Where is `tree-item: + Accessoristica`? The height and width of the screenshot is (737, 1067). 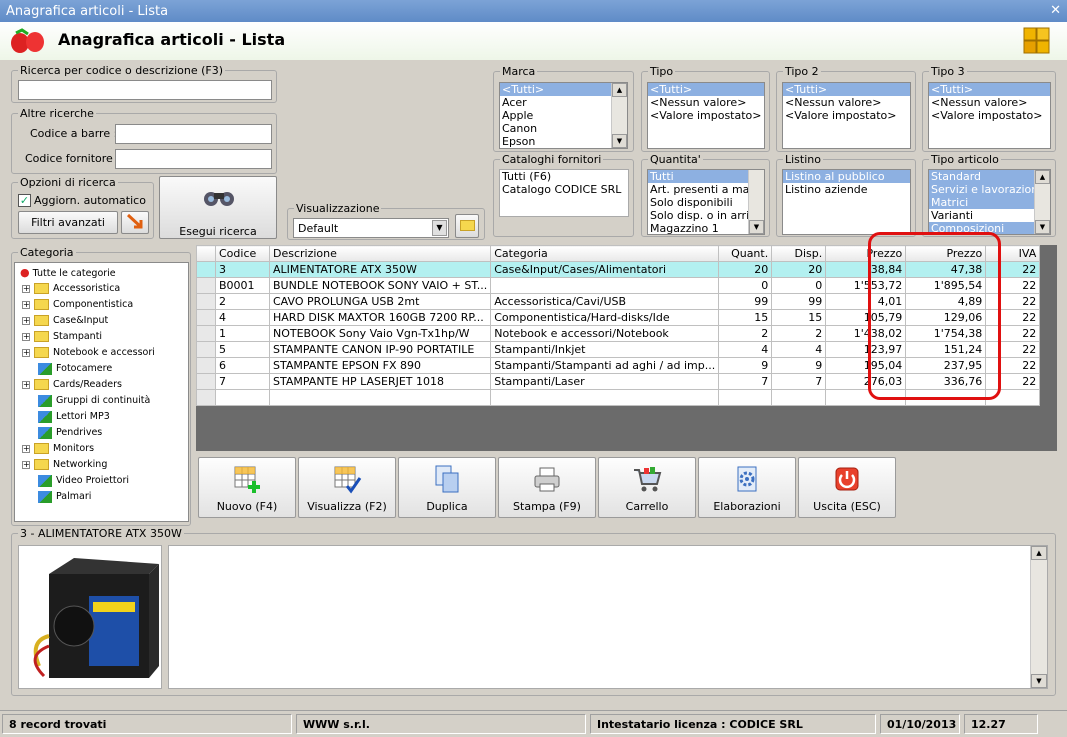 tree-item: + Accessoristica is located at coordinates (71, 288).